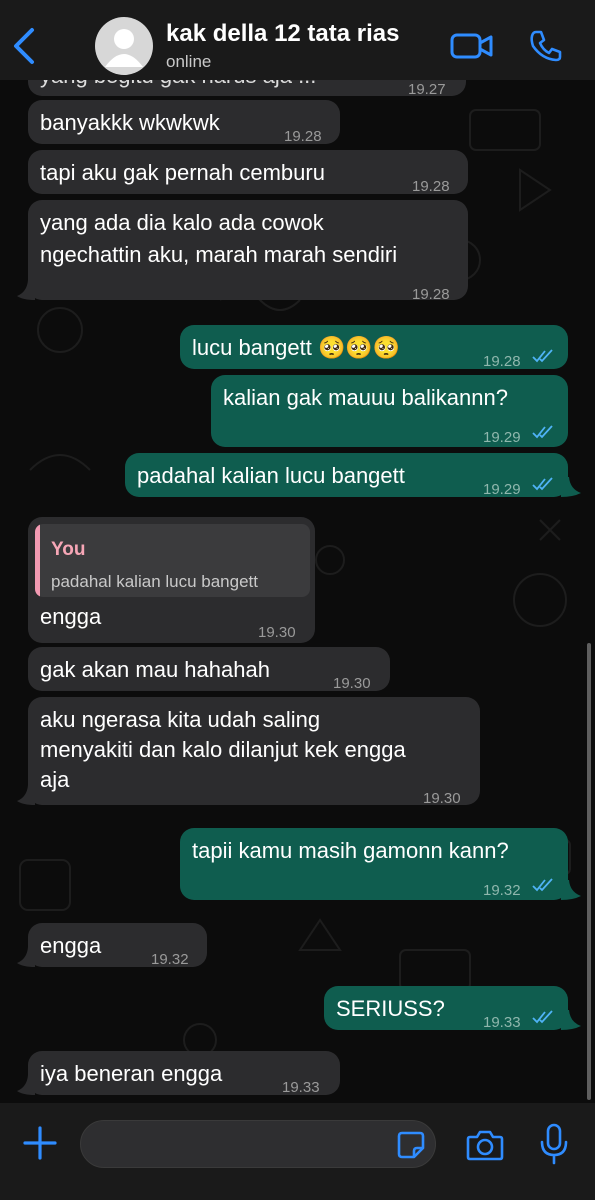  I want to click on message-text: tapi aku gak pernah cemburu, so click(182, 172).